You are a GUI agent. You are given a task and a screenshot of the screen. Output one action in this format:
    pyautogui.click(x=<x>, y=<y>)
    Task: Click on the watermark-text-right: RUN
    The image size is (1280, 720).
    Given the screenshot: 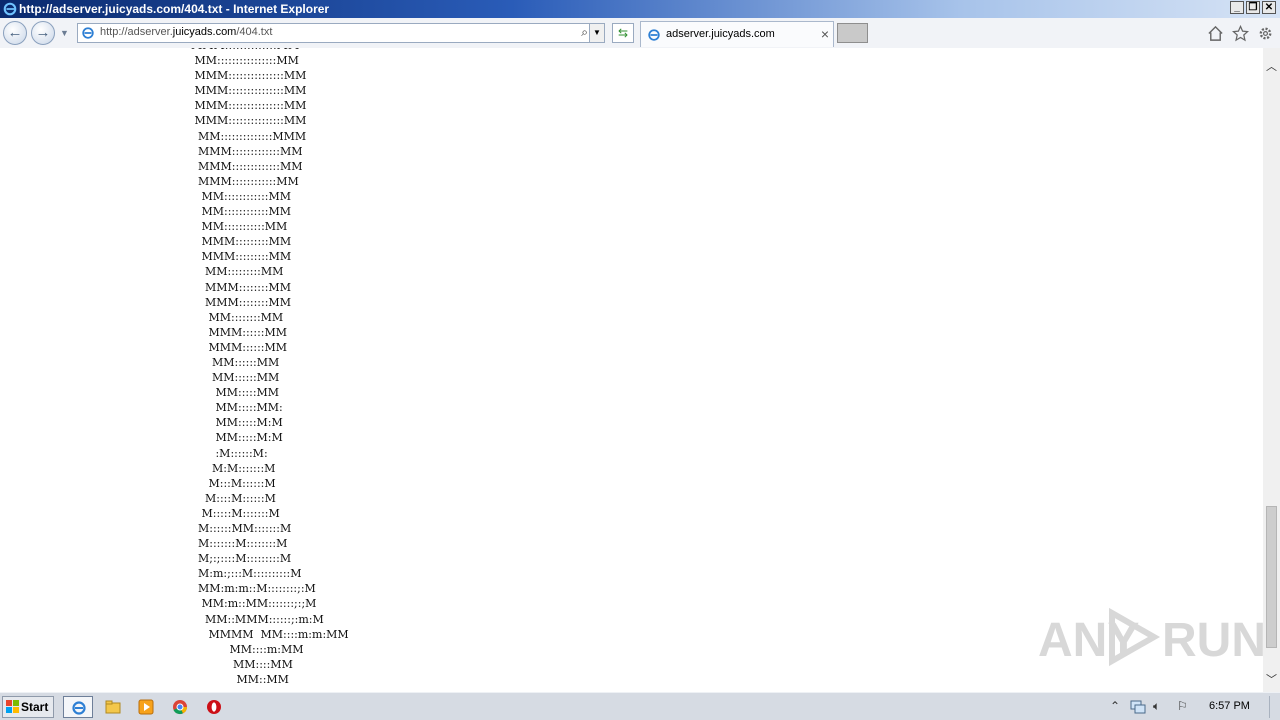 What is the action you would take?
    pyautogui.click(x=1214, y=640)
    